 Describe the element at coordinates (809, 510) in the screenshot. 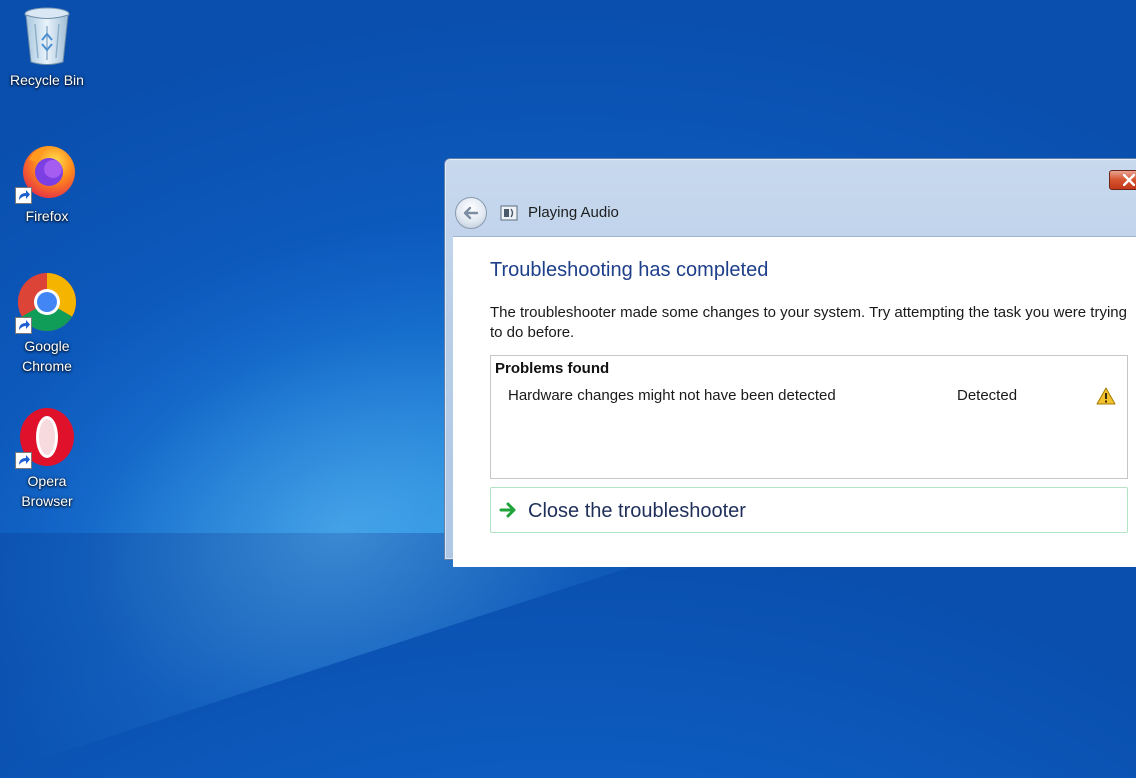

I see `close-troubleshooter-link: Close the troubleshooter` at that location.